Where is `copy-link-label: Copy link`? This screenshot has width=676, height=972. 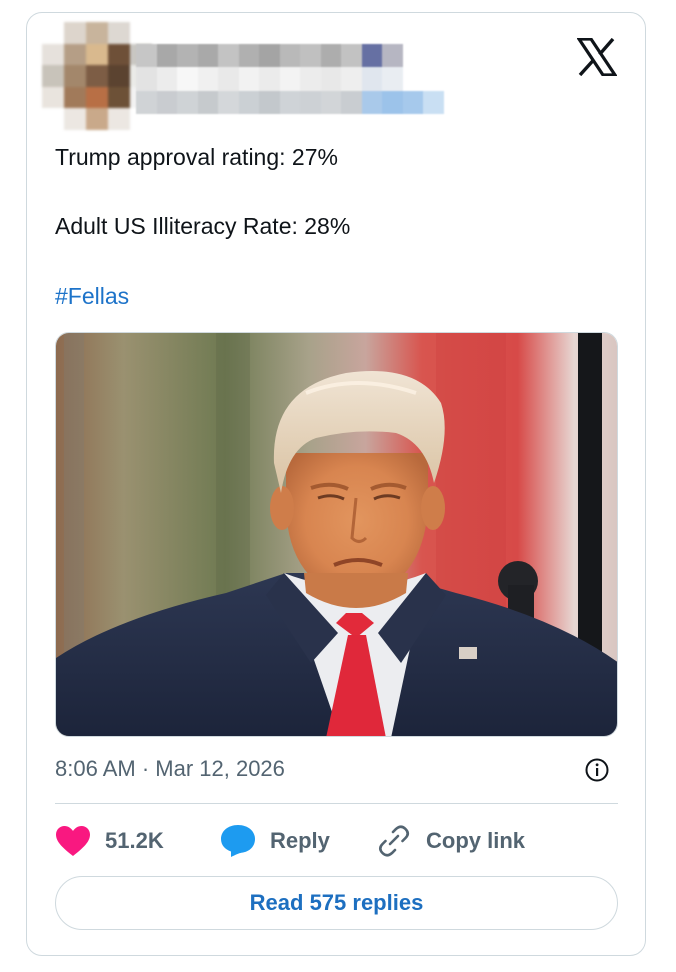
copy-link-label: Copy link is located at coordinates (476, 840).